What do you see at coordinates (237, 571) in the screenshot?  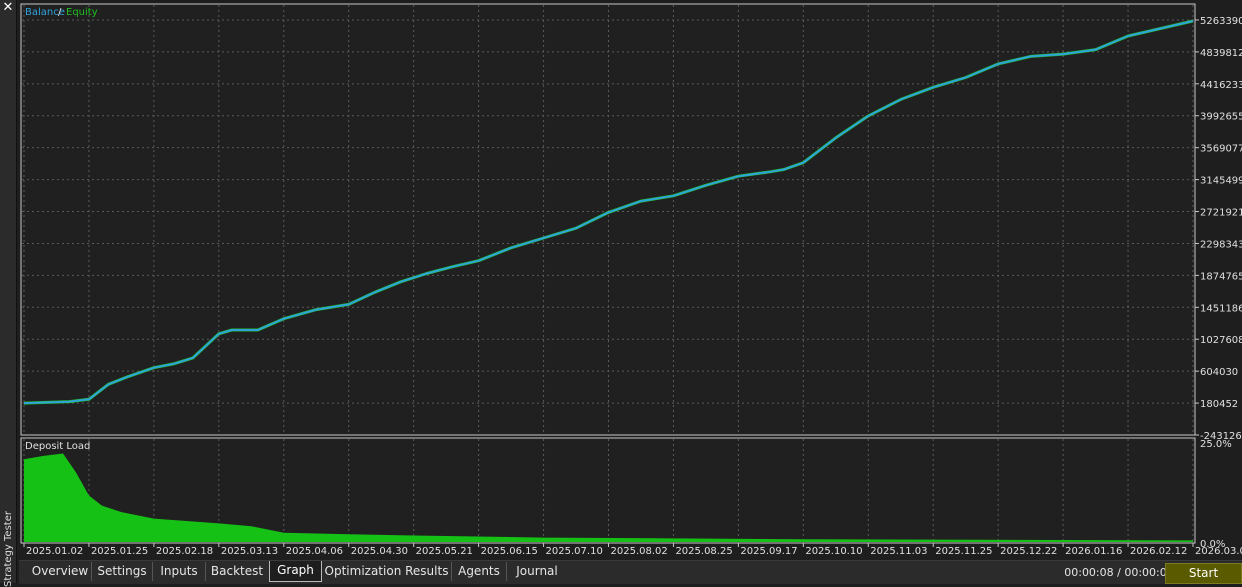 I see `tab-backtest: Backtest` at bounding box center [237, 571].